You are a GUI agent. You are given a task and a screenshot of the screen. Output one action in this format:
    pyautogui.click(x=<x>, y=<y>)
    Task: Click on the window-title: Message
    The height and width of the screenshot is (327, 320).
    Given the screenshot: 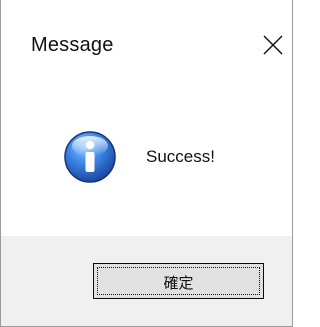 What is the action you would take?
    pyautogui.click(x=72, y=45)
    